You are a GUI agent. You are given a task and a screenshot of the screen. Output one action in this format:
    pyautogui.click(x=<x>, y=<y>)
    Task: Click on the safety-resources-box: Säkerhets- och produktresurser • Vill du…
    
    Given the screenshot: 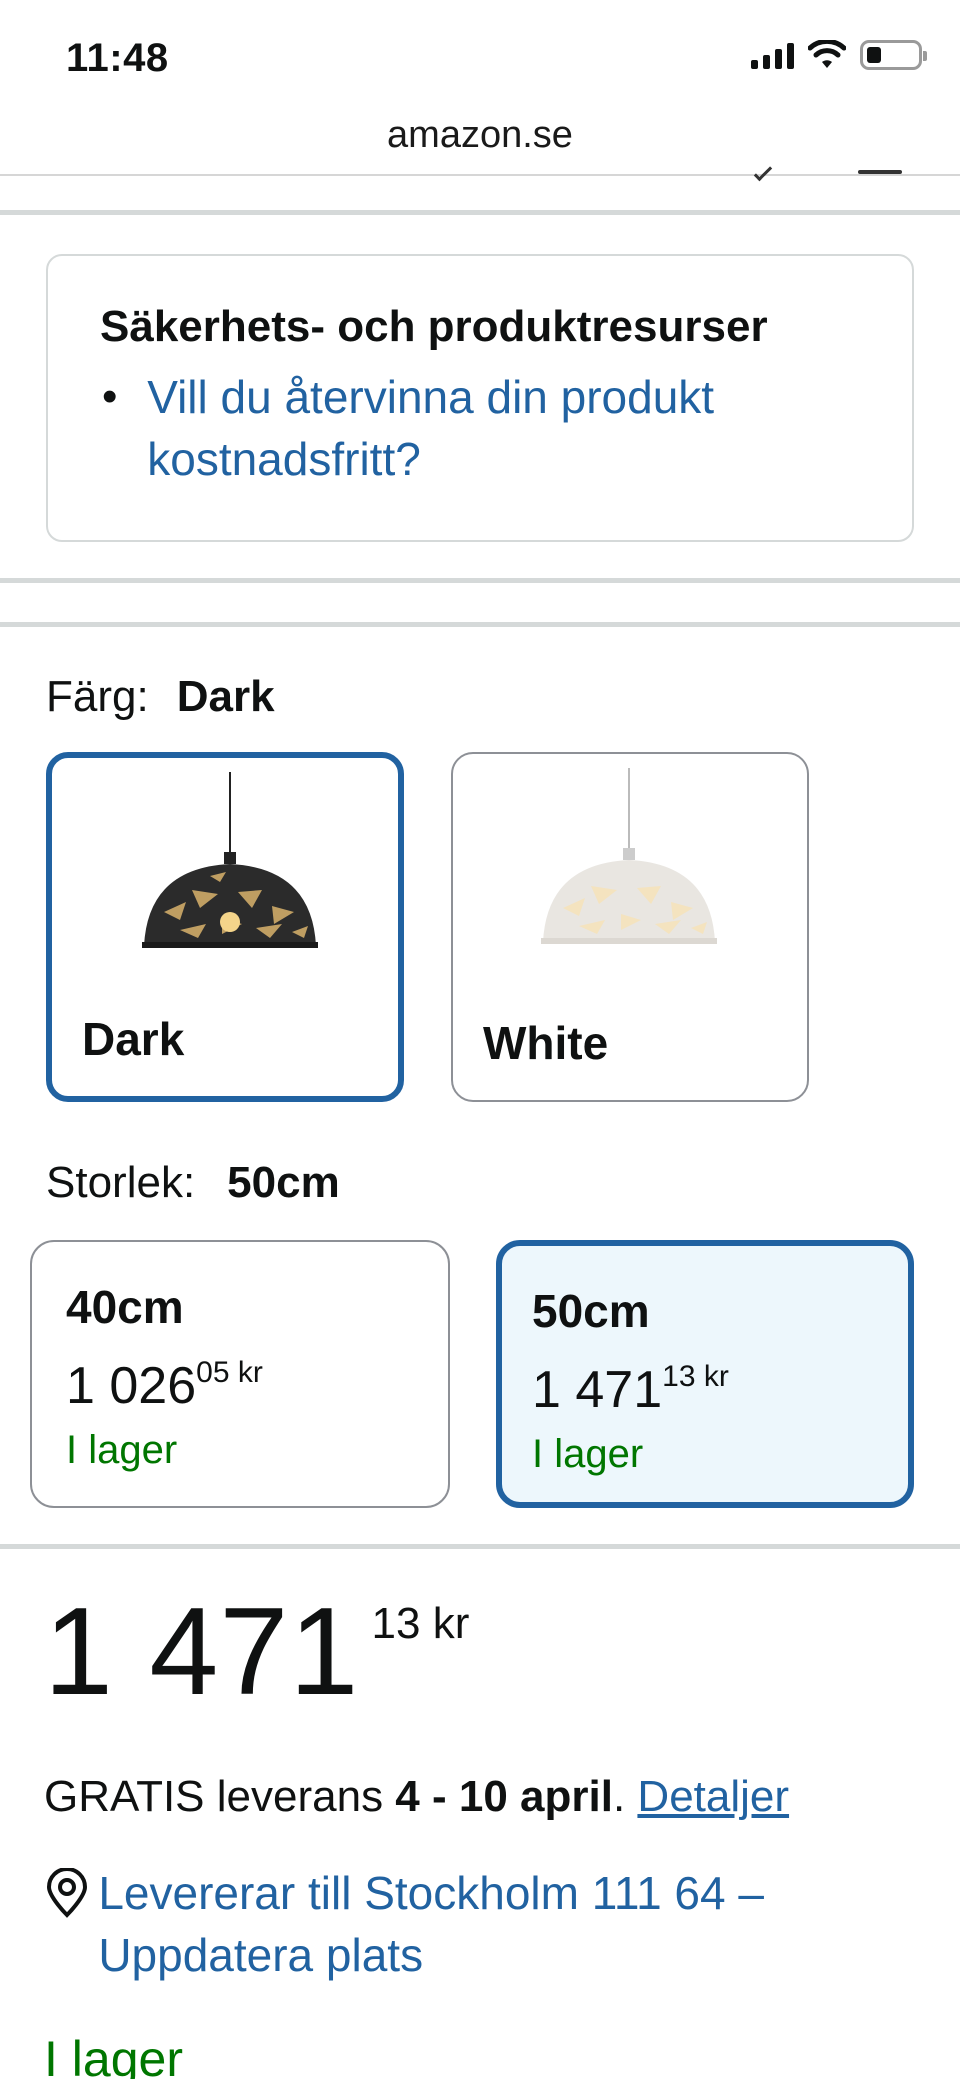 What is the action you would take?
    pyautogui.click(x=480, y=398)
    